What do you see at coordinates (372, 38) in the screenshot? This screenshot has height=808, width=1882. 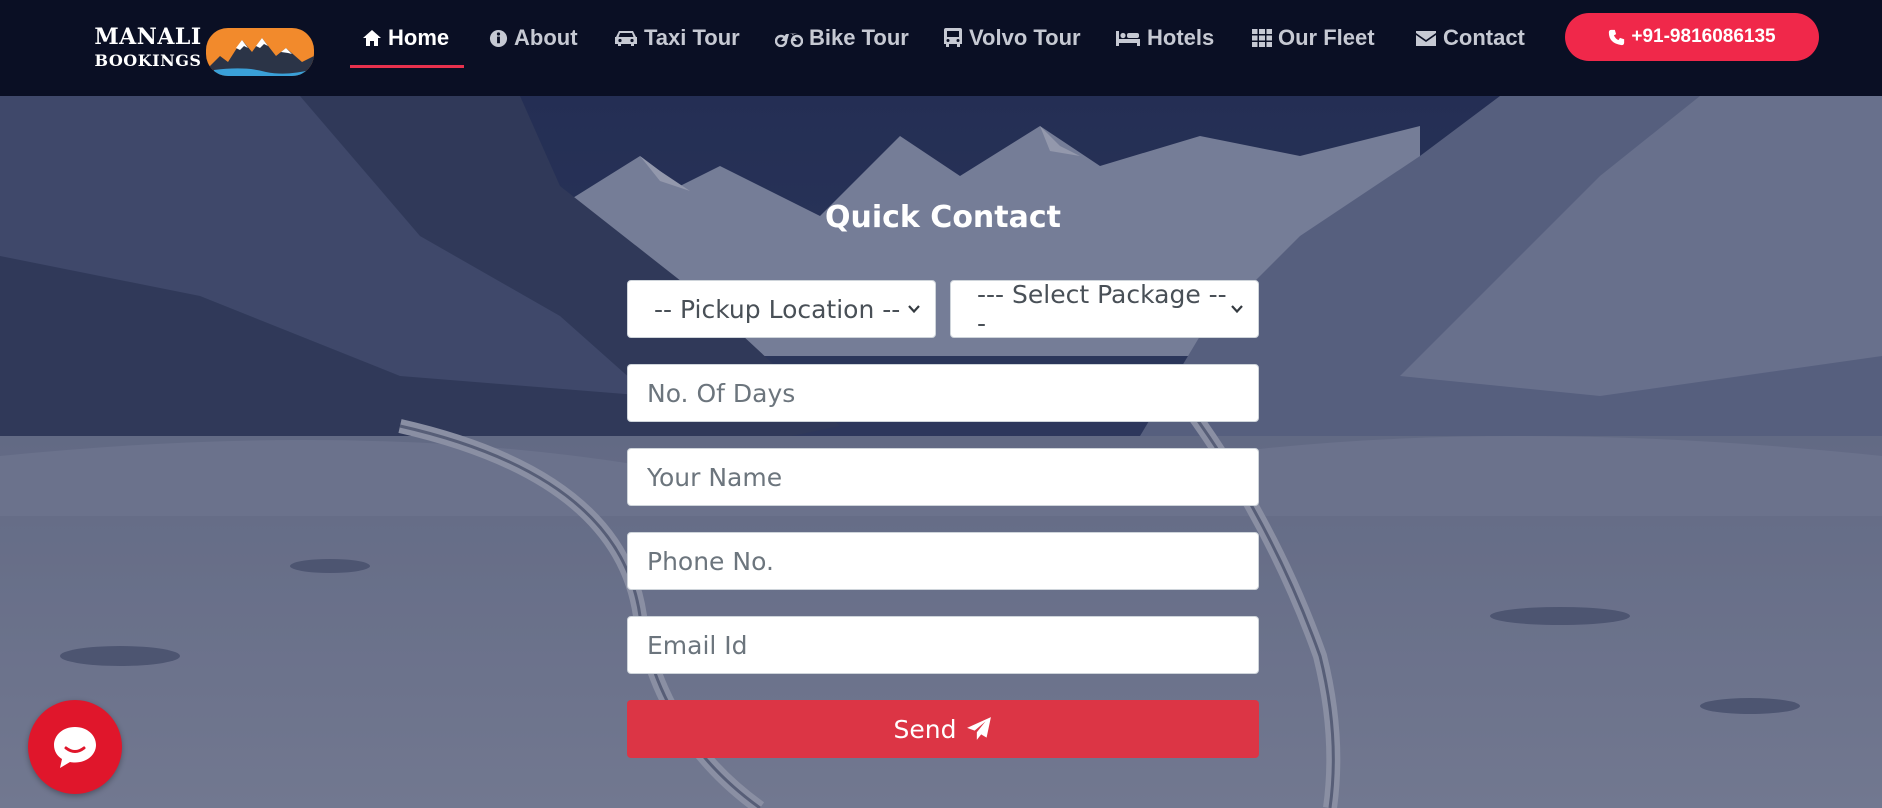 I see `home-icon` at bounding box center [372, 38].